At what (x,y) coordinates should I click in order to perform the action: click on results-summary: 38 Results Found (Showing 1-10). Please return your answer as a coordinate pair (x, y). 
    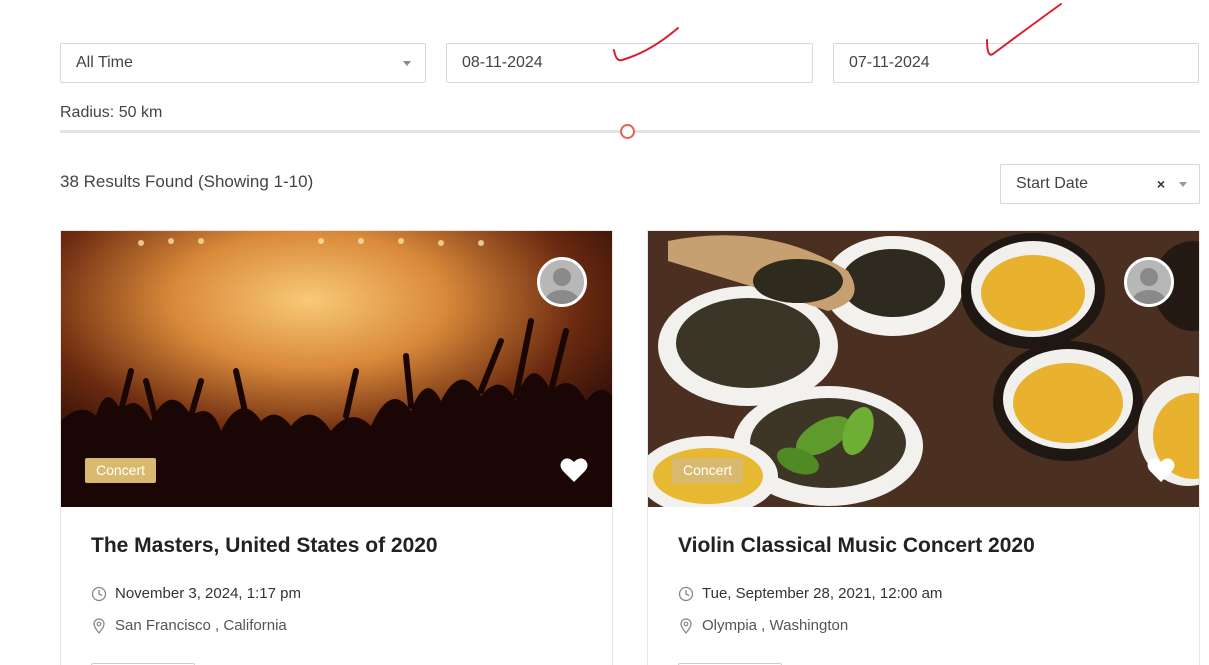
    Looking at the image, I should click on (187, 181).